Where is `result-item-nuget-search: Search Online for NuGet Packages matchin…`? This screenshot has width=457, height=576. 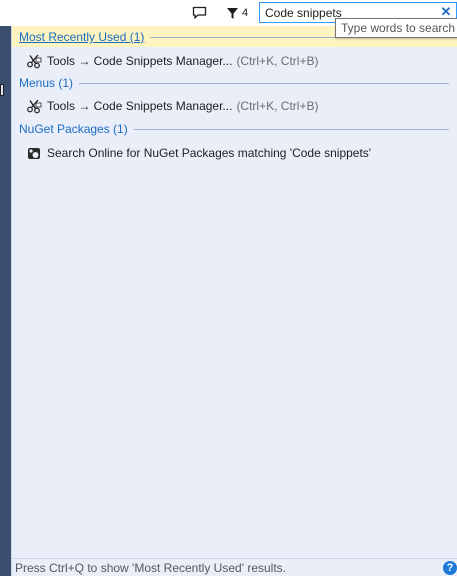
result-item-nuget-search: Search Online for NuGet Packages matchin… is located at coordinates (236, 153).